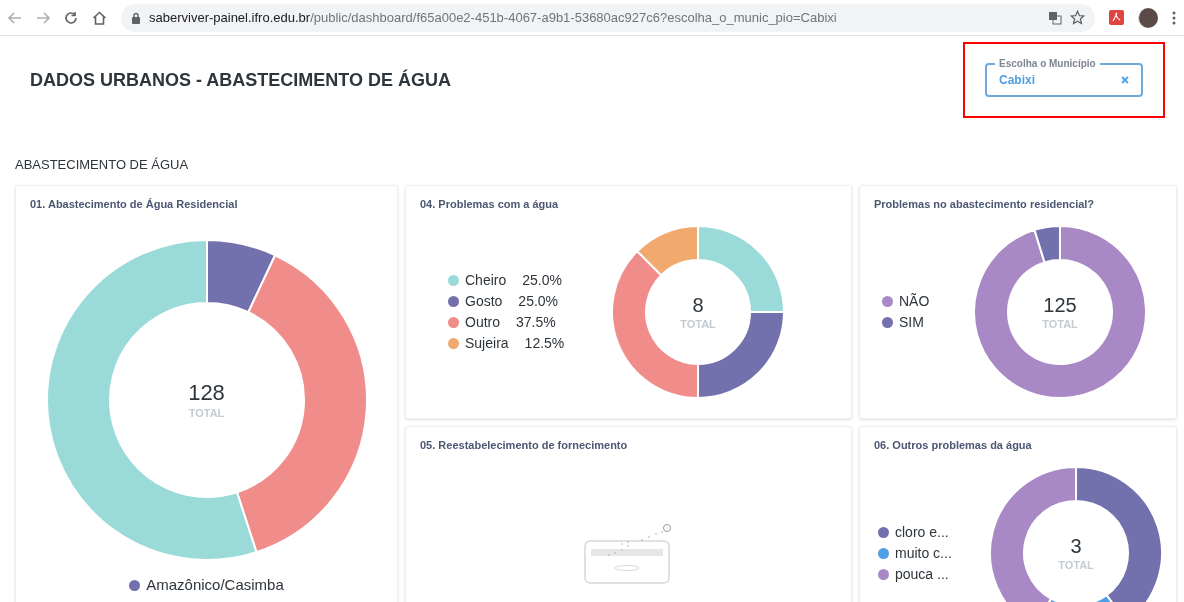 This screenshot has width=1184, height=602. Describe the element at coordinates (953, 445) in the screenshot. I see `card-title: 06. Outros problemas da água` at that location.